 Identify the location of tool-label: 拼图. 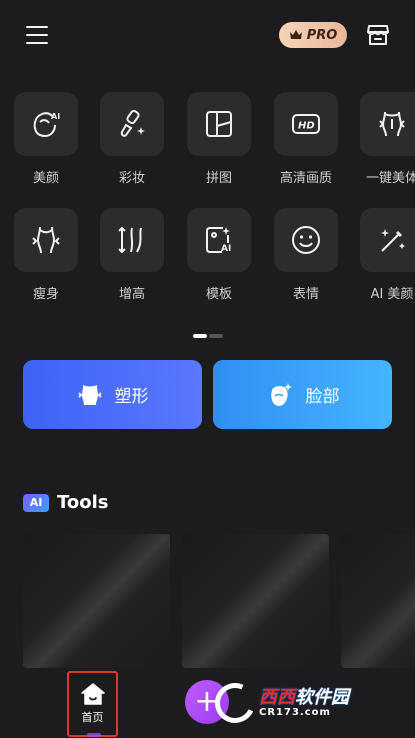
(218, 178).